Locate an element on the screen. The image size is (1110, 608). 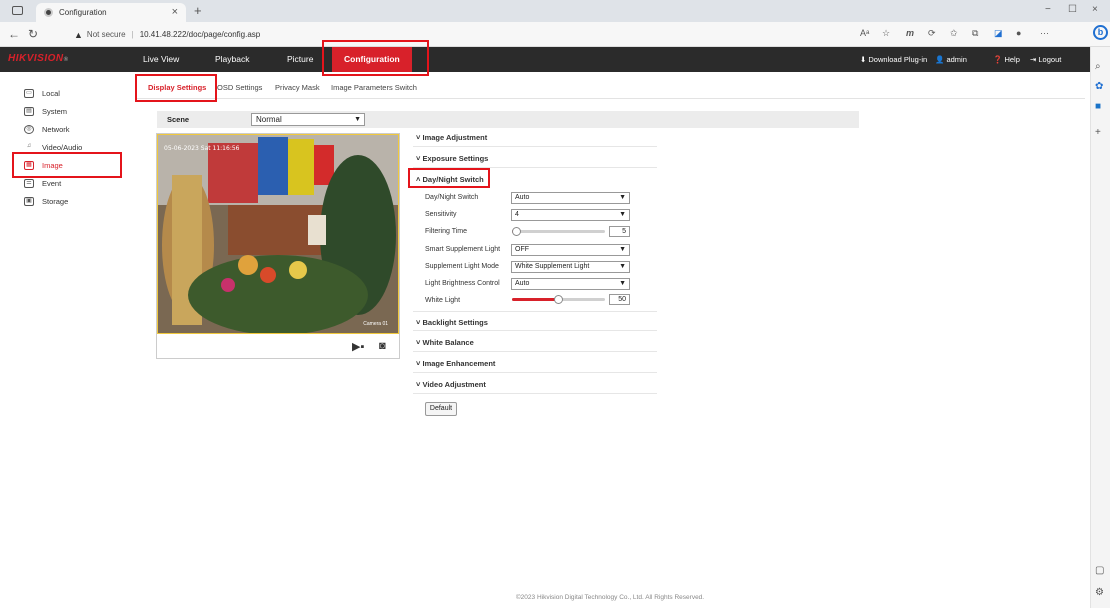
sidebar-item-system: ▤ System is located at coordinates (45, 111).